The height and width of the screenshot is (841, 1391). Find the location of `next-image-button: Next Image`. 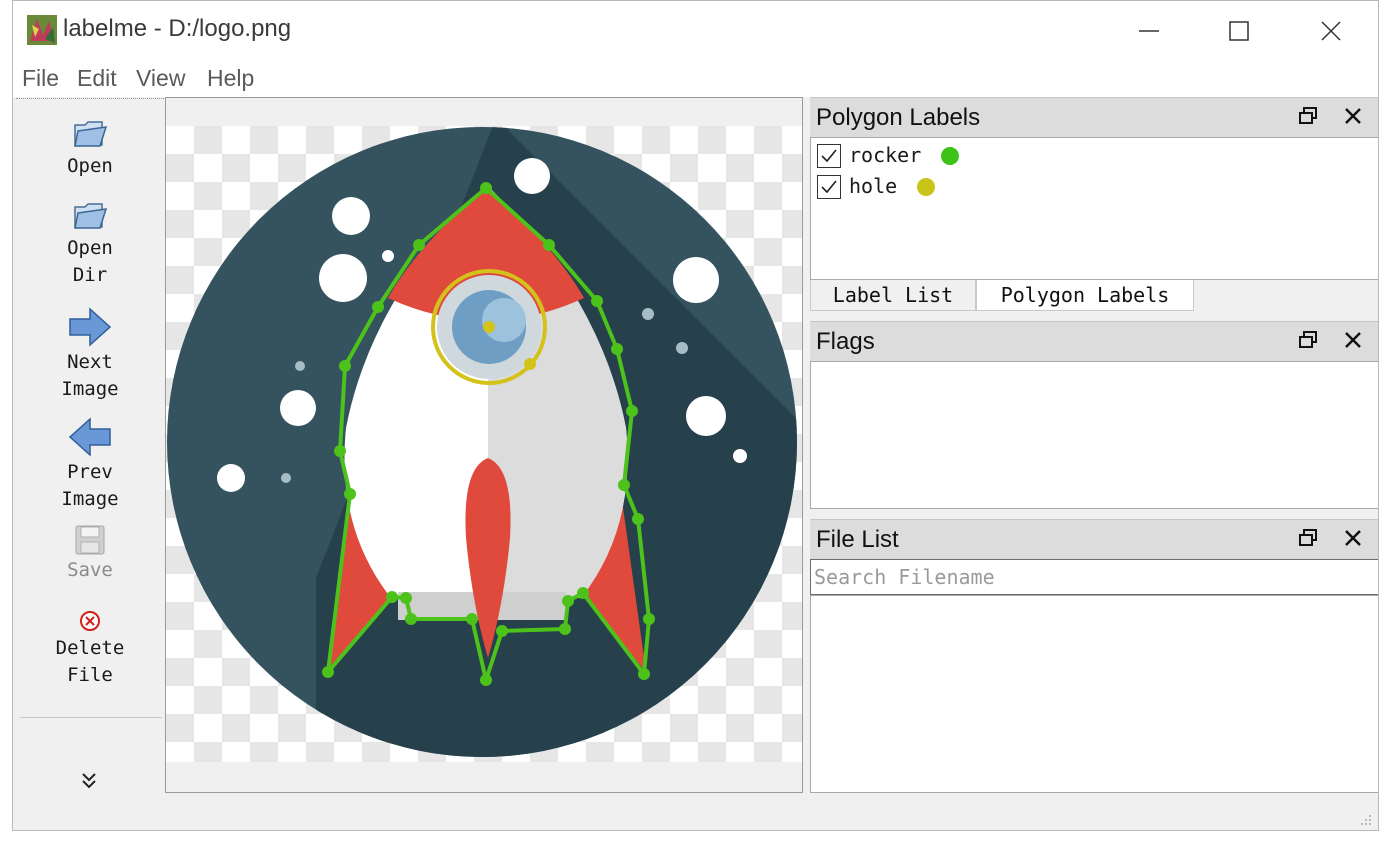

next-image-button: Next Image is located at coordinates (90, 355).